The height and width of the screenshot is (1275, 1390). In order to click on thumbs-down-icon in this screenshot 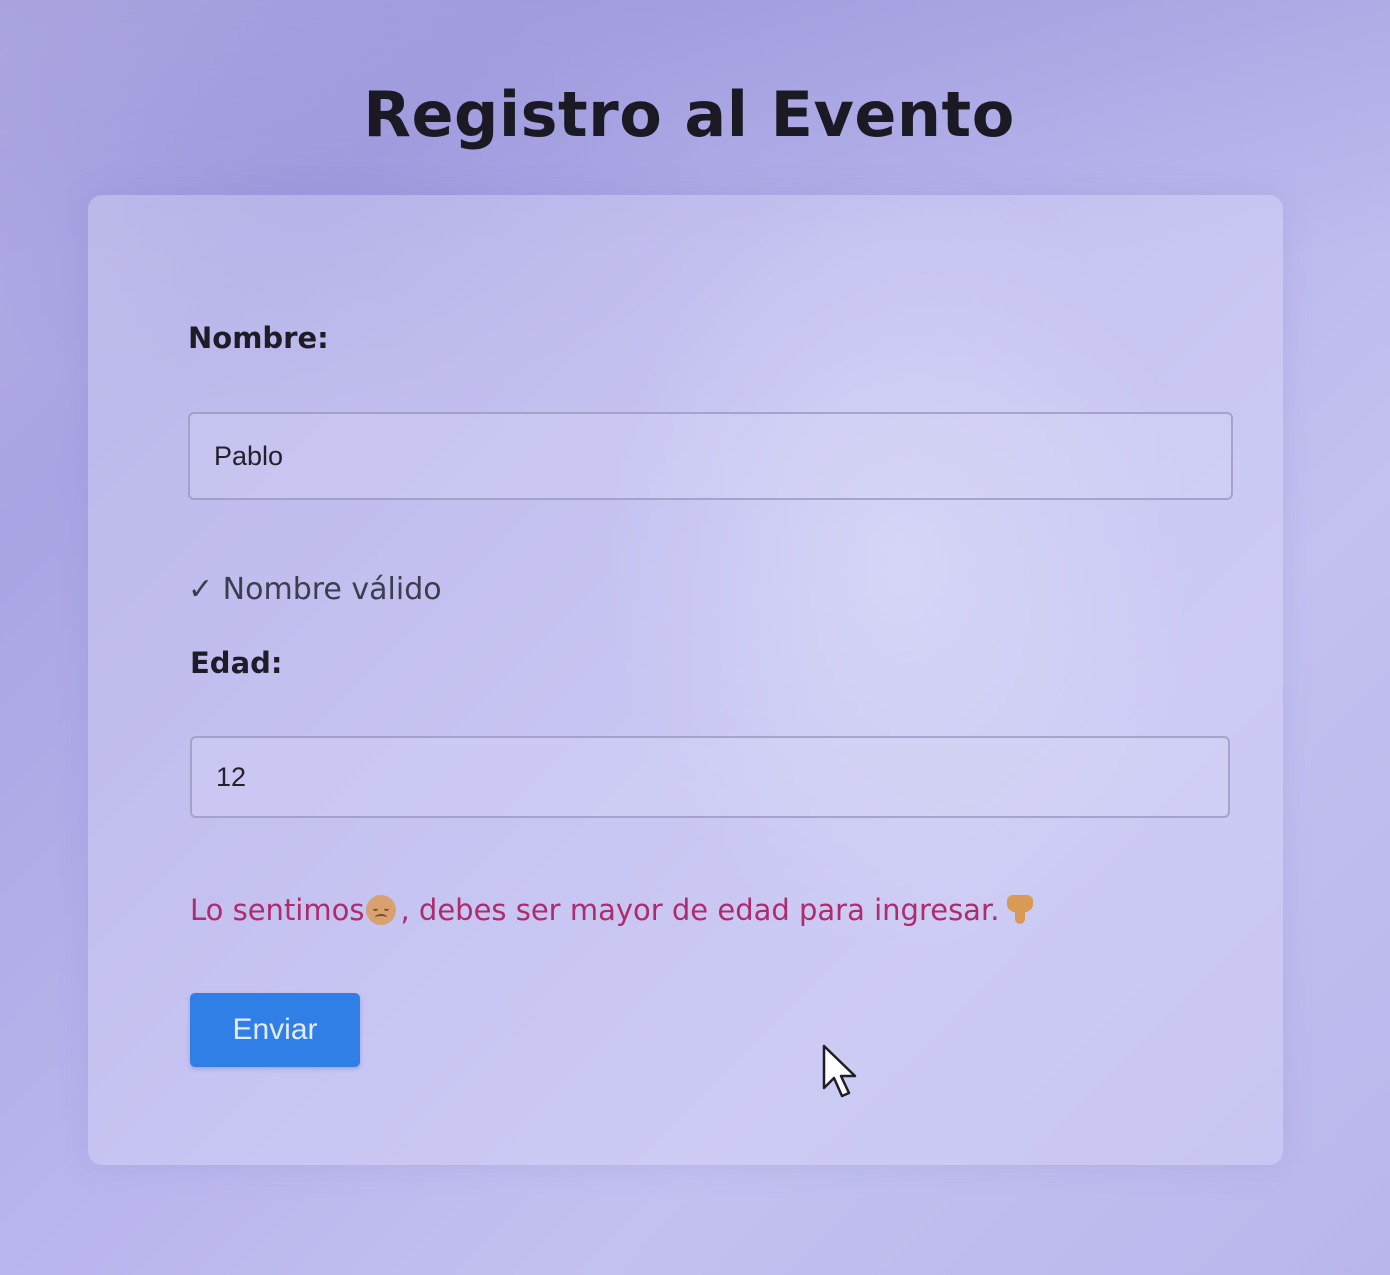, I will do `click(1020, 910)`.